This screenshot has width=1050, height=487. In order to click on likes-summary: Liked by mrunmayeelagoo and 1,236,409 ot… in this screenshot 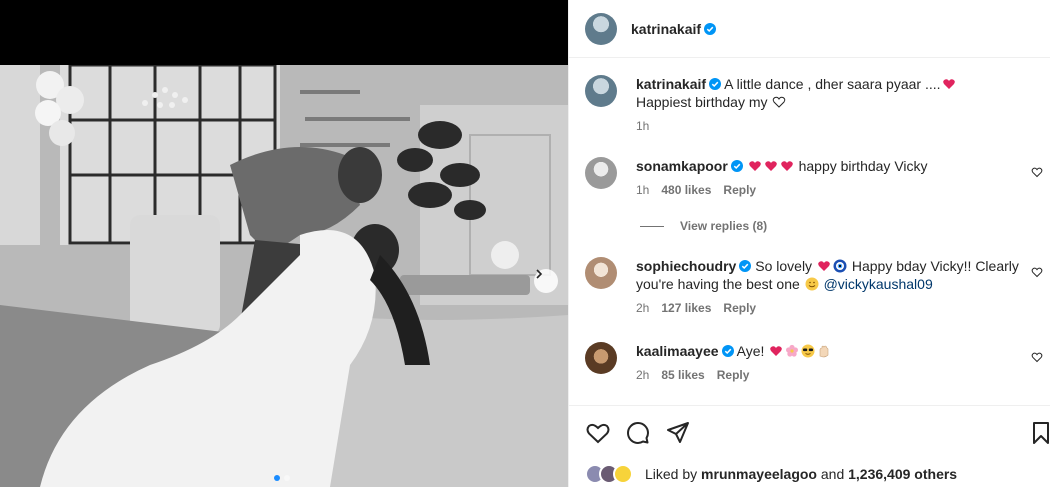, I will do `click(771, 474)`.